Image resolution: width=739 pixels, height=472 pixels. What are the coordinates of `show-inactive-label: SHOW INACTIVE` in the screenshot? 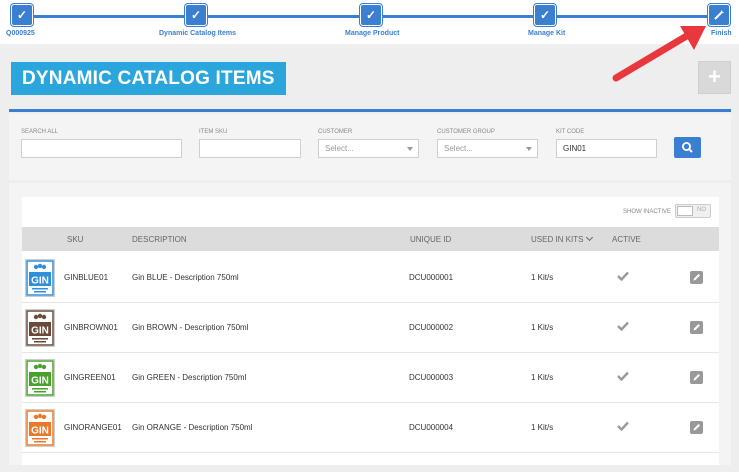 It's located at (646, 212).